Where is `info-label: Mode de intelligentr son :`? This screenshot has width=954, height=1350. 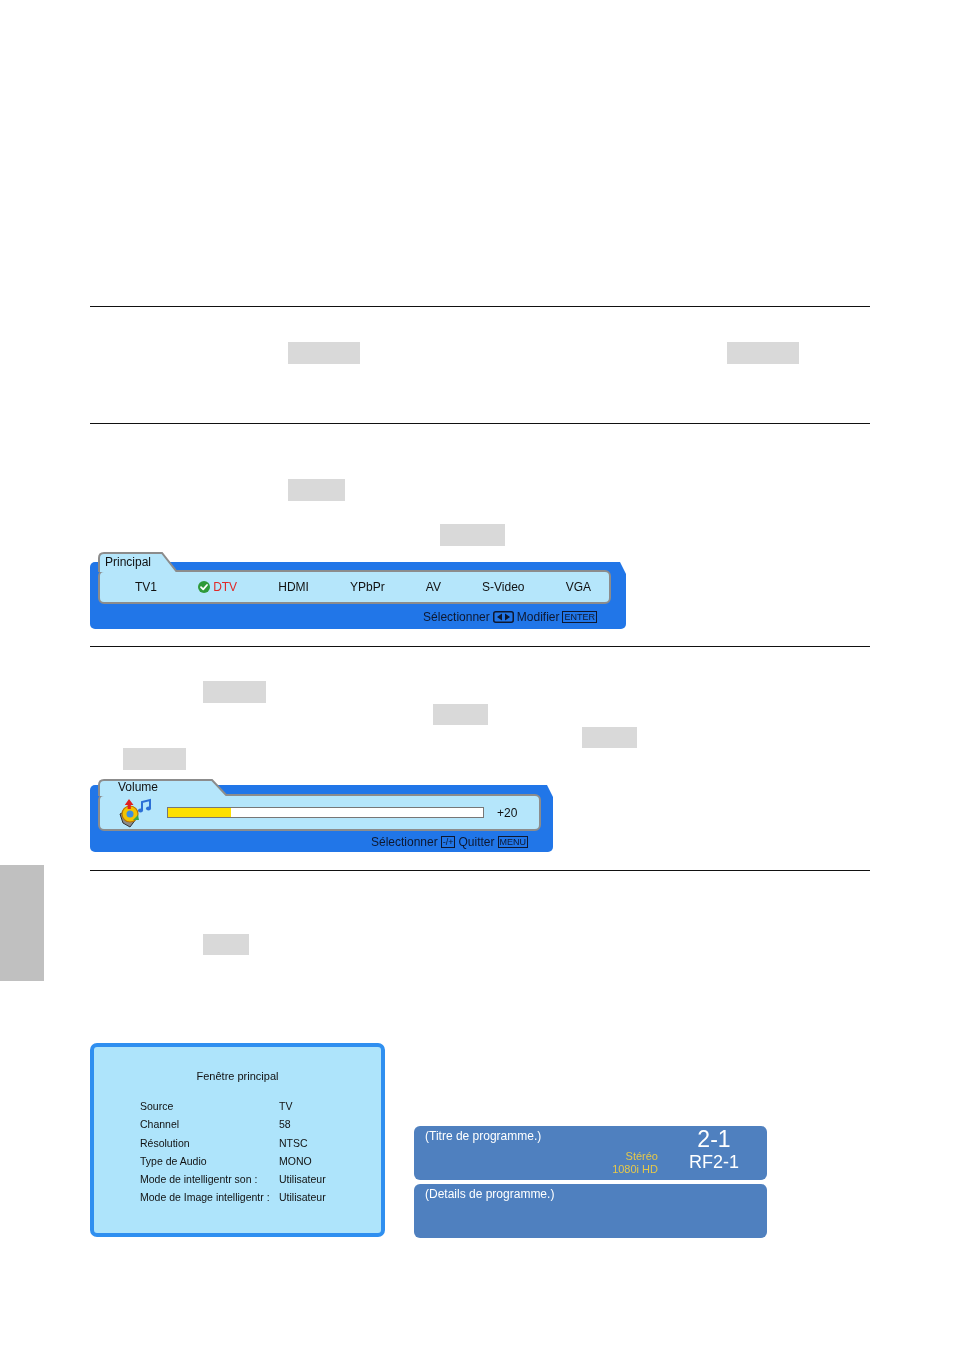 info-label: Mode de intelligentr son : is located at coordinates (199, 1180).